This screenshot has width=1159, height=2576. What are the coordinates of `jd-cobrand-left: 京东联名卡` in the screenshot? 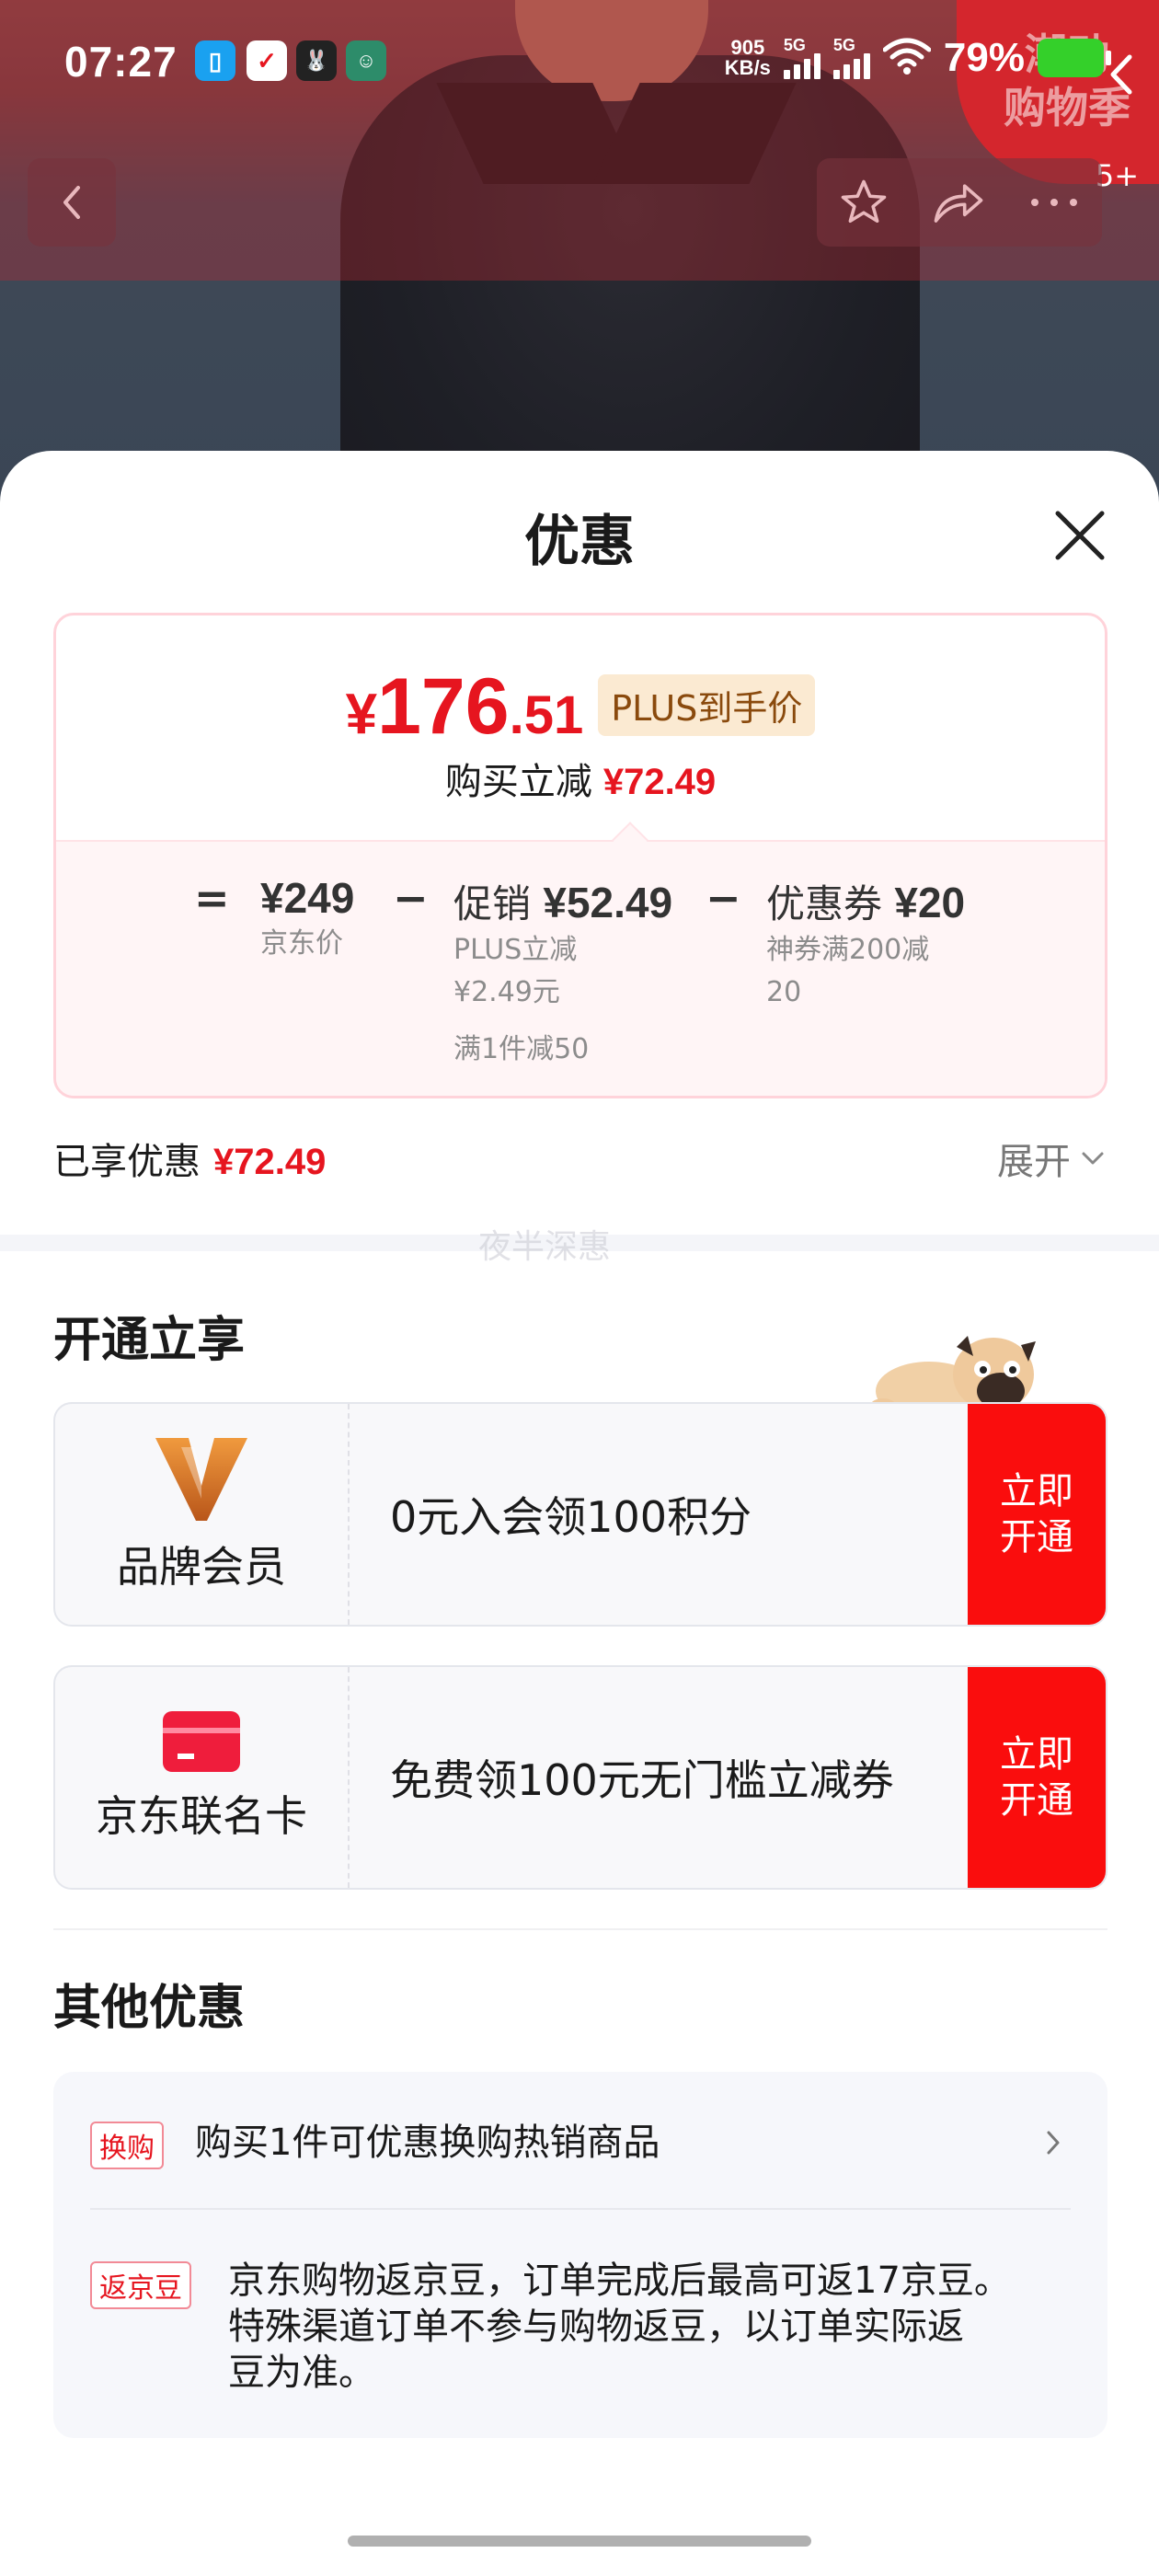 It's located at (202, 1777).